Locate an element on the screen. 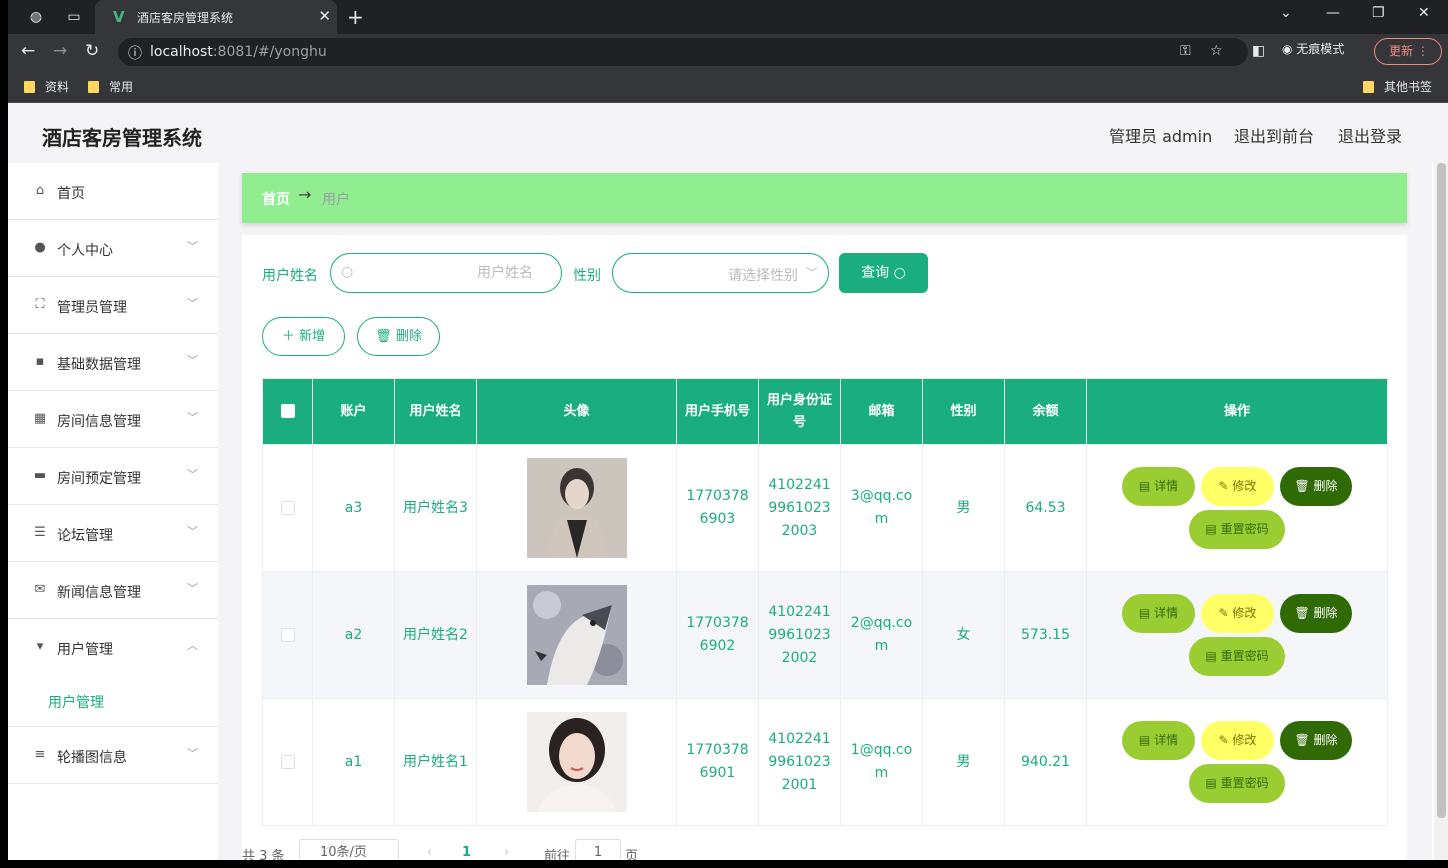 The height and width of the screenshot is (868, 1448). phone-cell: 17703786902 is located at coordinates (717, 635).